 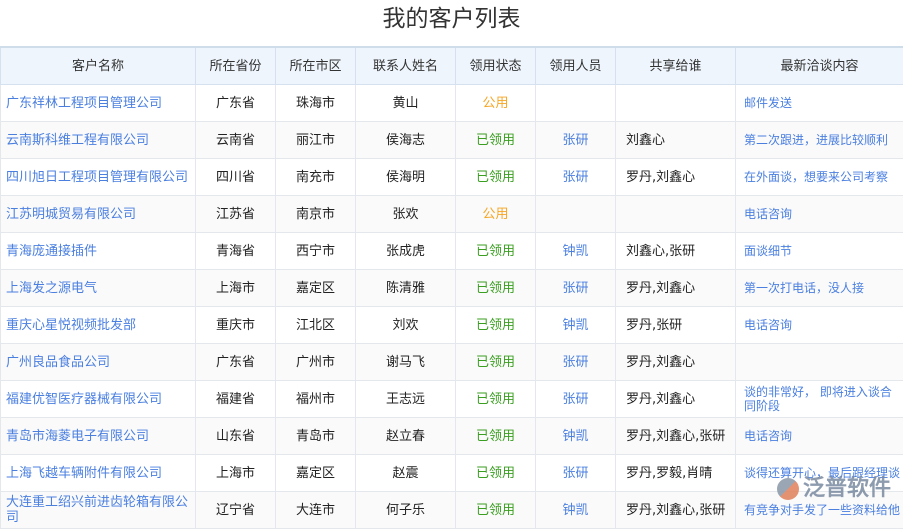 I want to click on table-row: 上海发之源电气上海市嘉定区陈清雅已领用张研罗丹,刘鑫心第一次打电话，没人接, so click(x=452, y=288).